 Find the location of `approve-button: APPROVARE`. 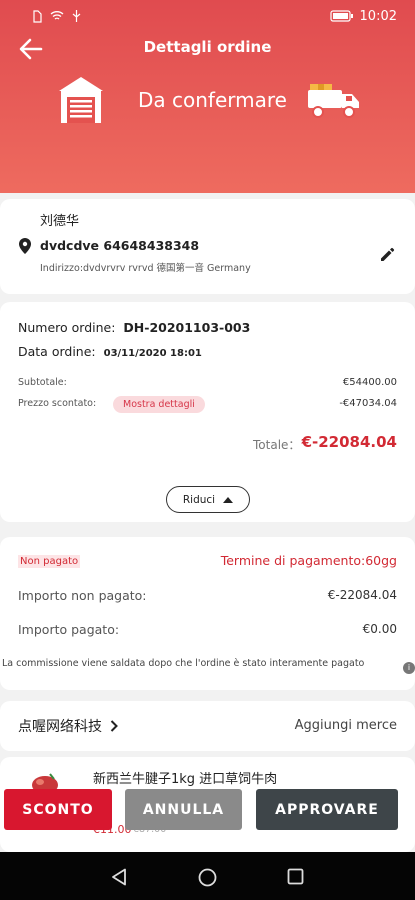

approve-button: APPROVARE is located at coordinates (327, 809).